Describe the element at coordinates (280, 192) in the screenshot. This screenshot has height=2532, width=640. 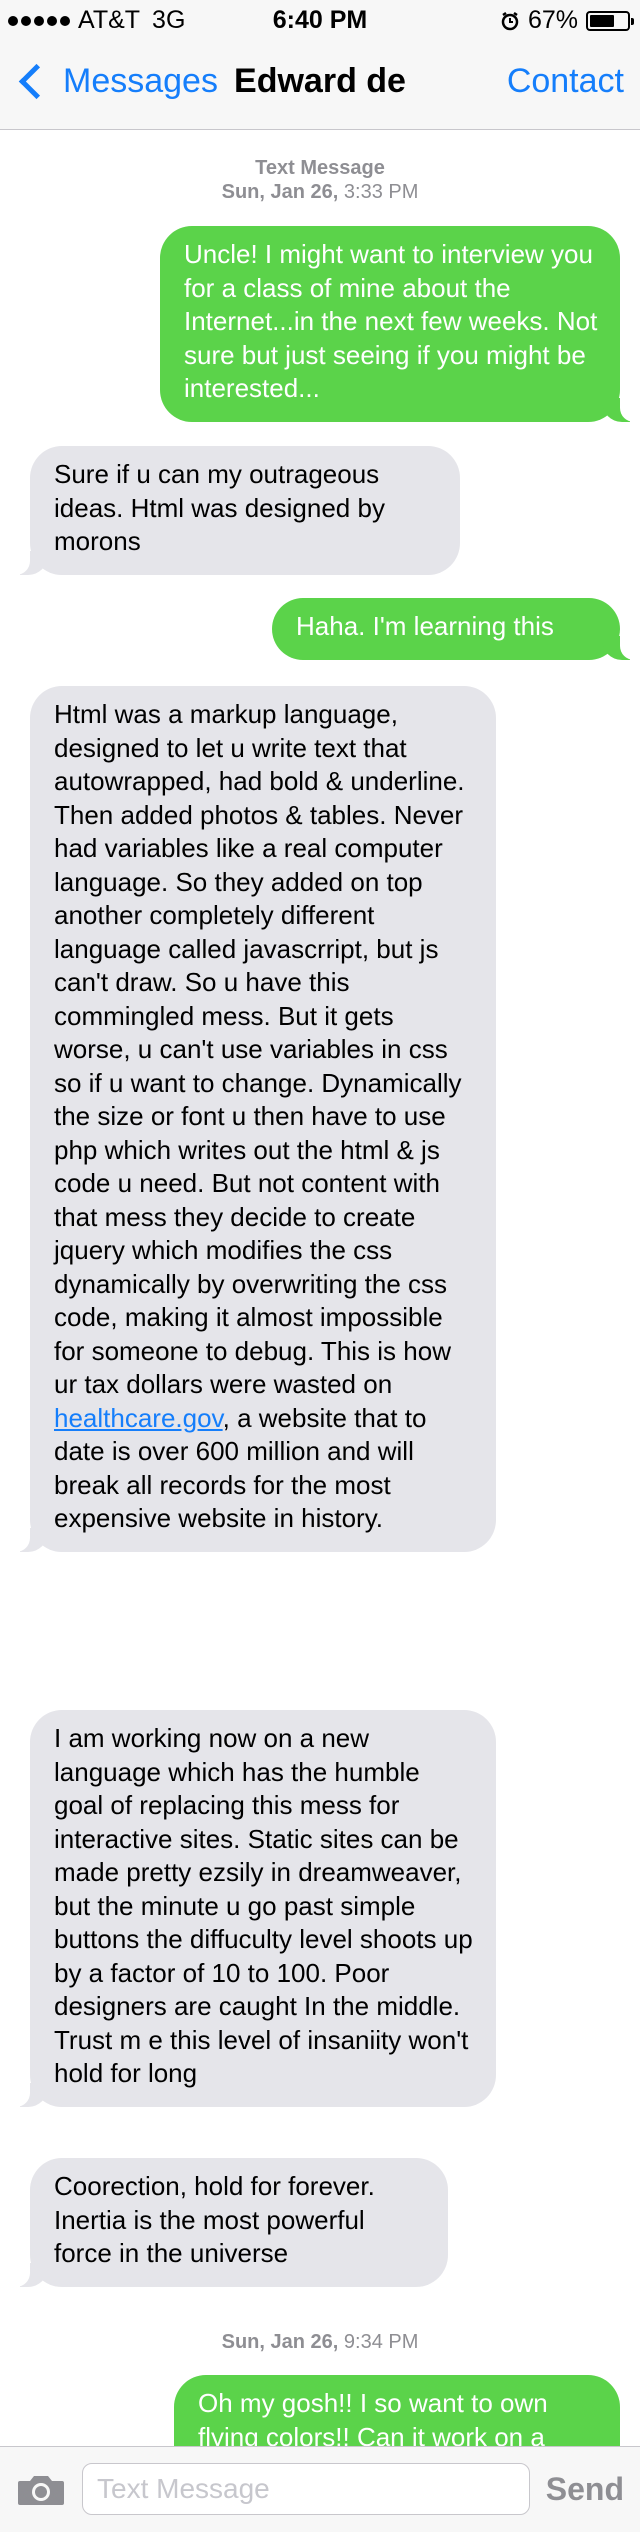
I see `thread-header-date: Sun, Jan 26,` at that location.